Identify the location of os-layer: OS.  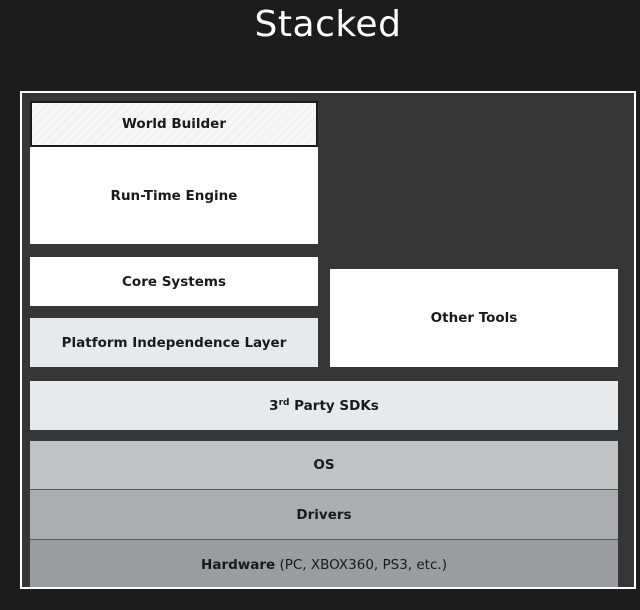
(324, 465).